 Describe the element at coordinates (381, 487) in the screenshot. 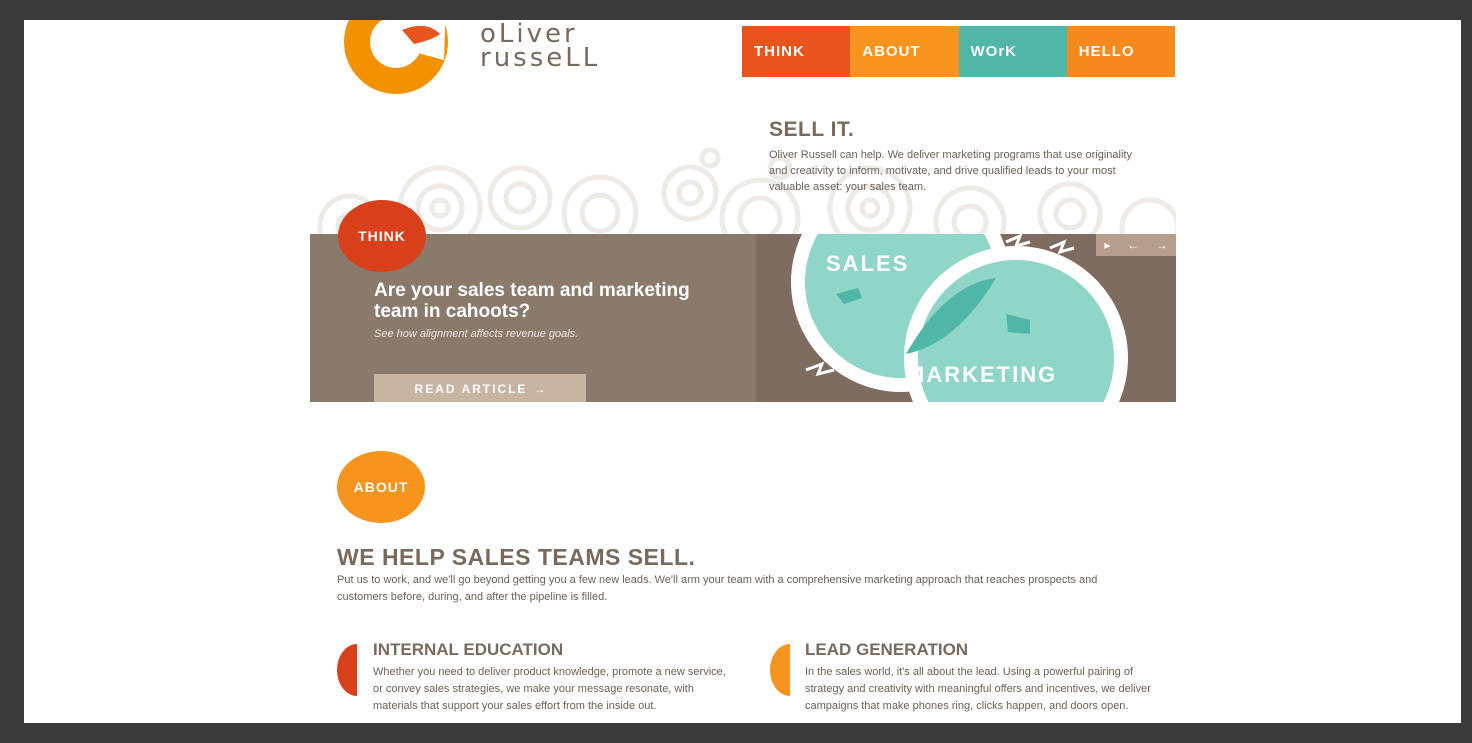

I see `about-section-badge: ABOUT` at that location.